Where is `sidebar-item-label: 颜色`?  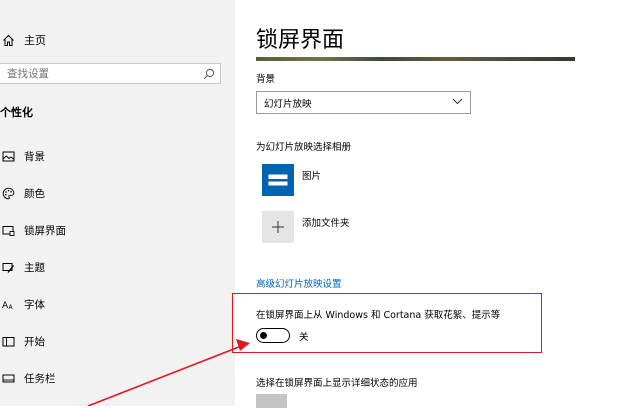 sidebar-item-label: 颜色 is located at coordinates (34, 194).